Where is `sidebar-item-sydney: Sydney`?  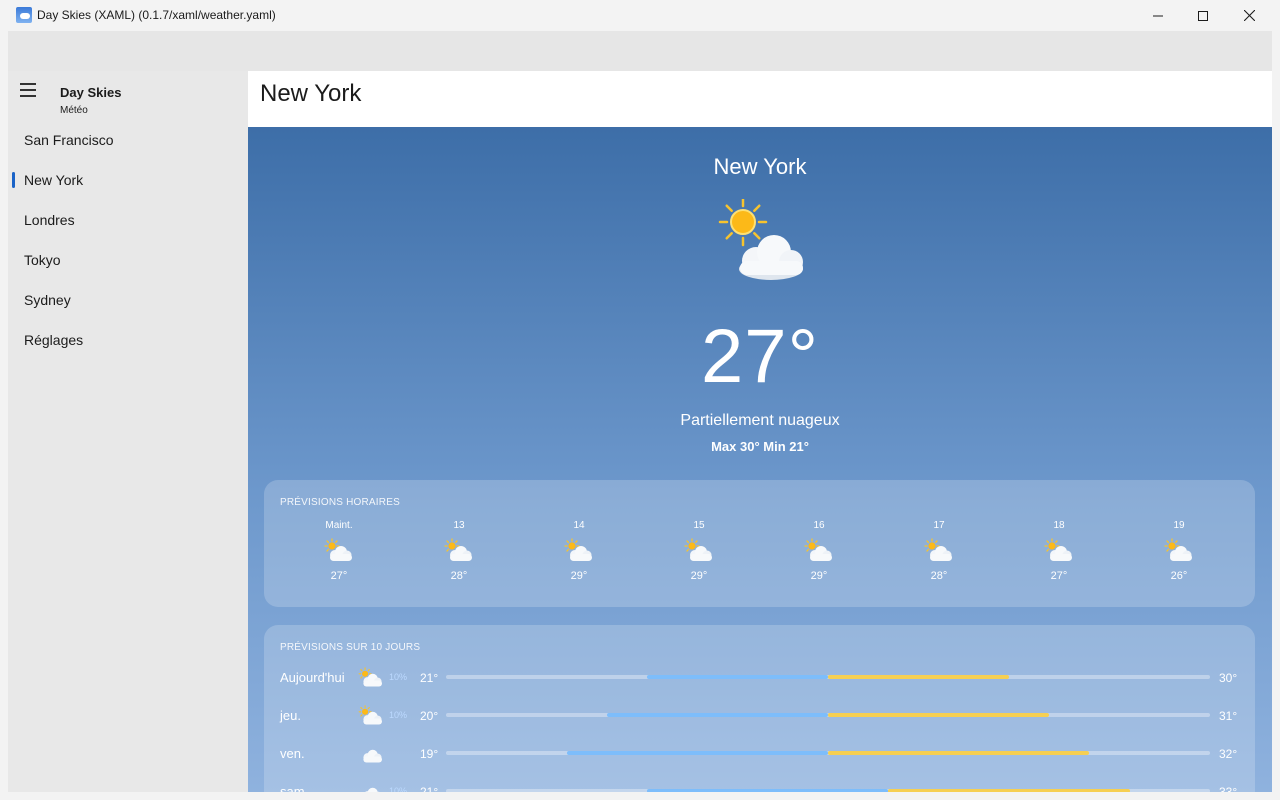 sidebar-item-sydney: Sydney is located at coordinates (128, 300).